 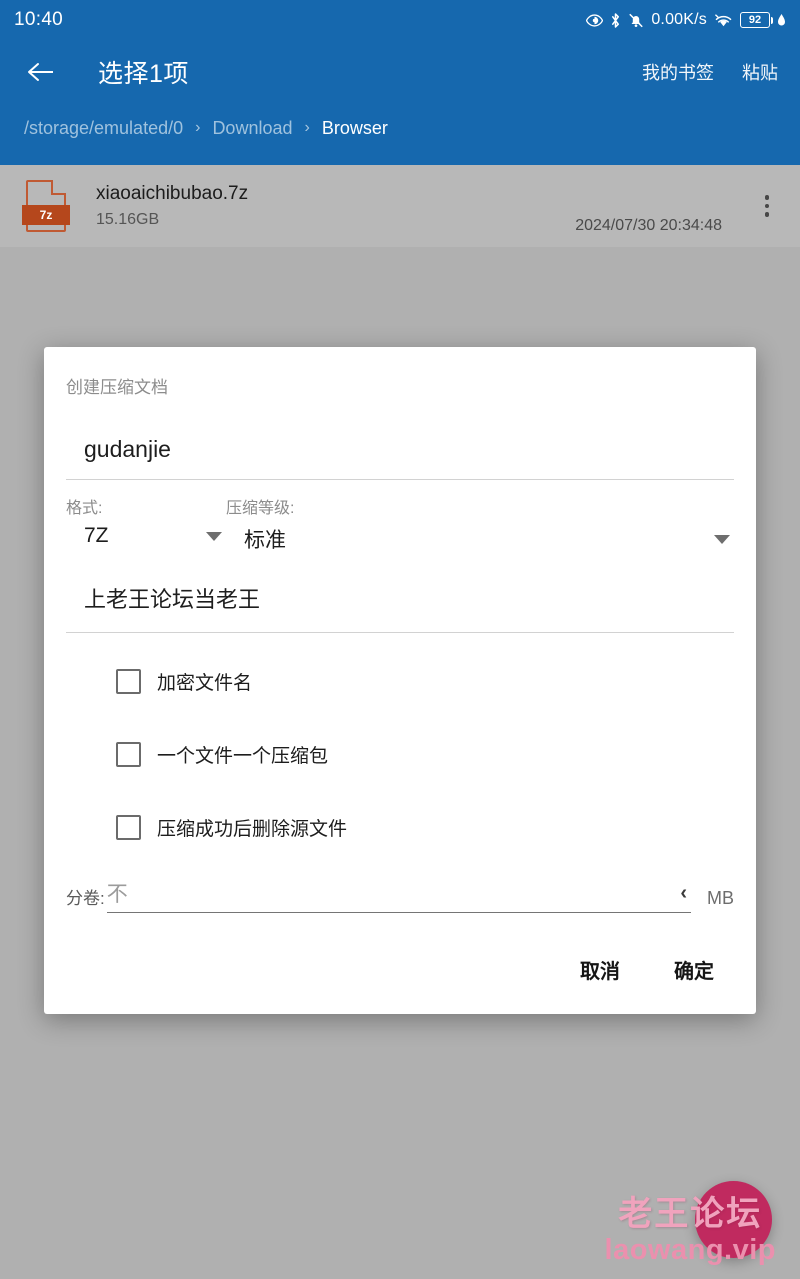 What do you see at coordinates (398, 895) in the screenshot?
I see `split-volume-input: 不 ‹` at bounding box center [398, 895].